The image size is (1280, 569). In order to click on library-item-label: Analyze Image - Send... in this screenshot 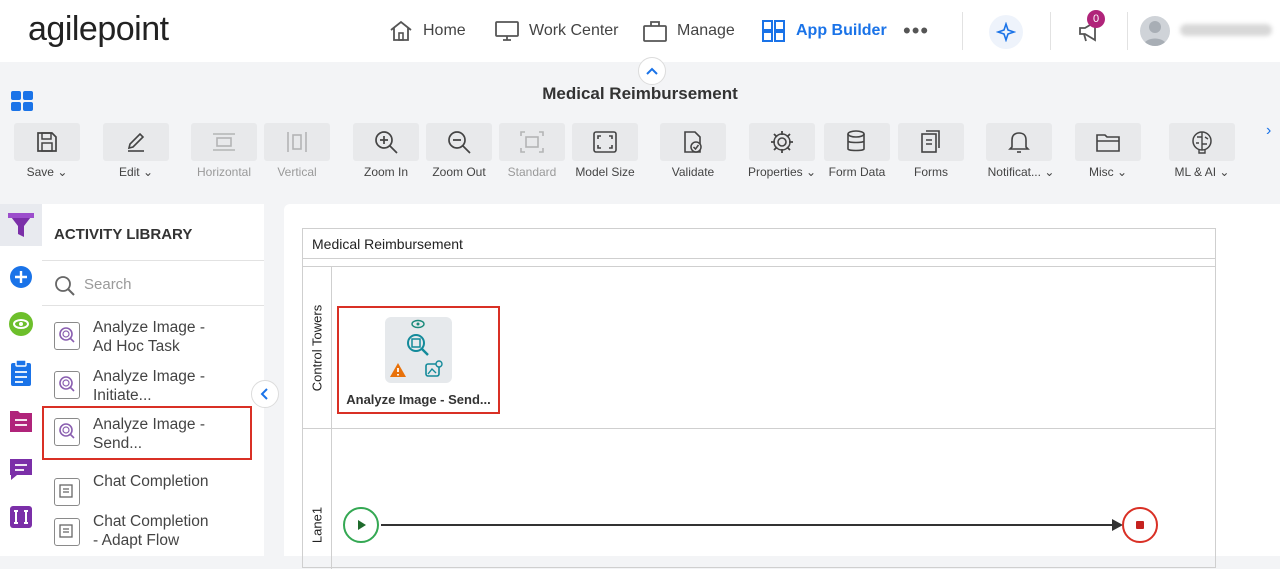, I will do `click(171, 434)`.